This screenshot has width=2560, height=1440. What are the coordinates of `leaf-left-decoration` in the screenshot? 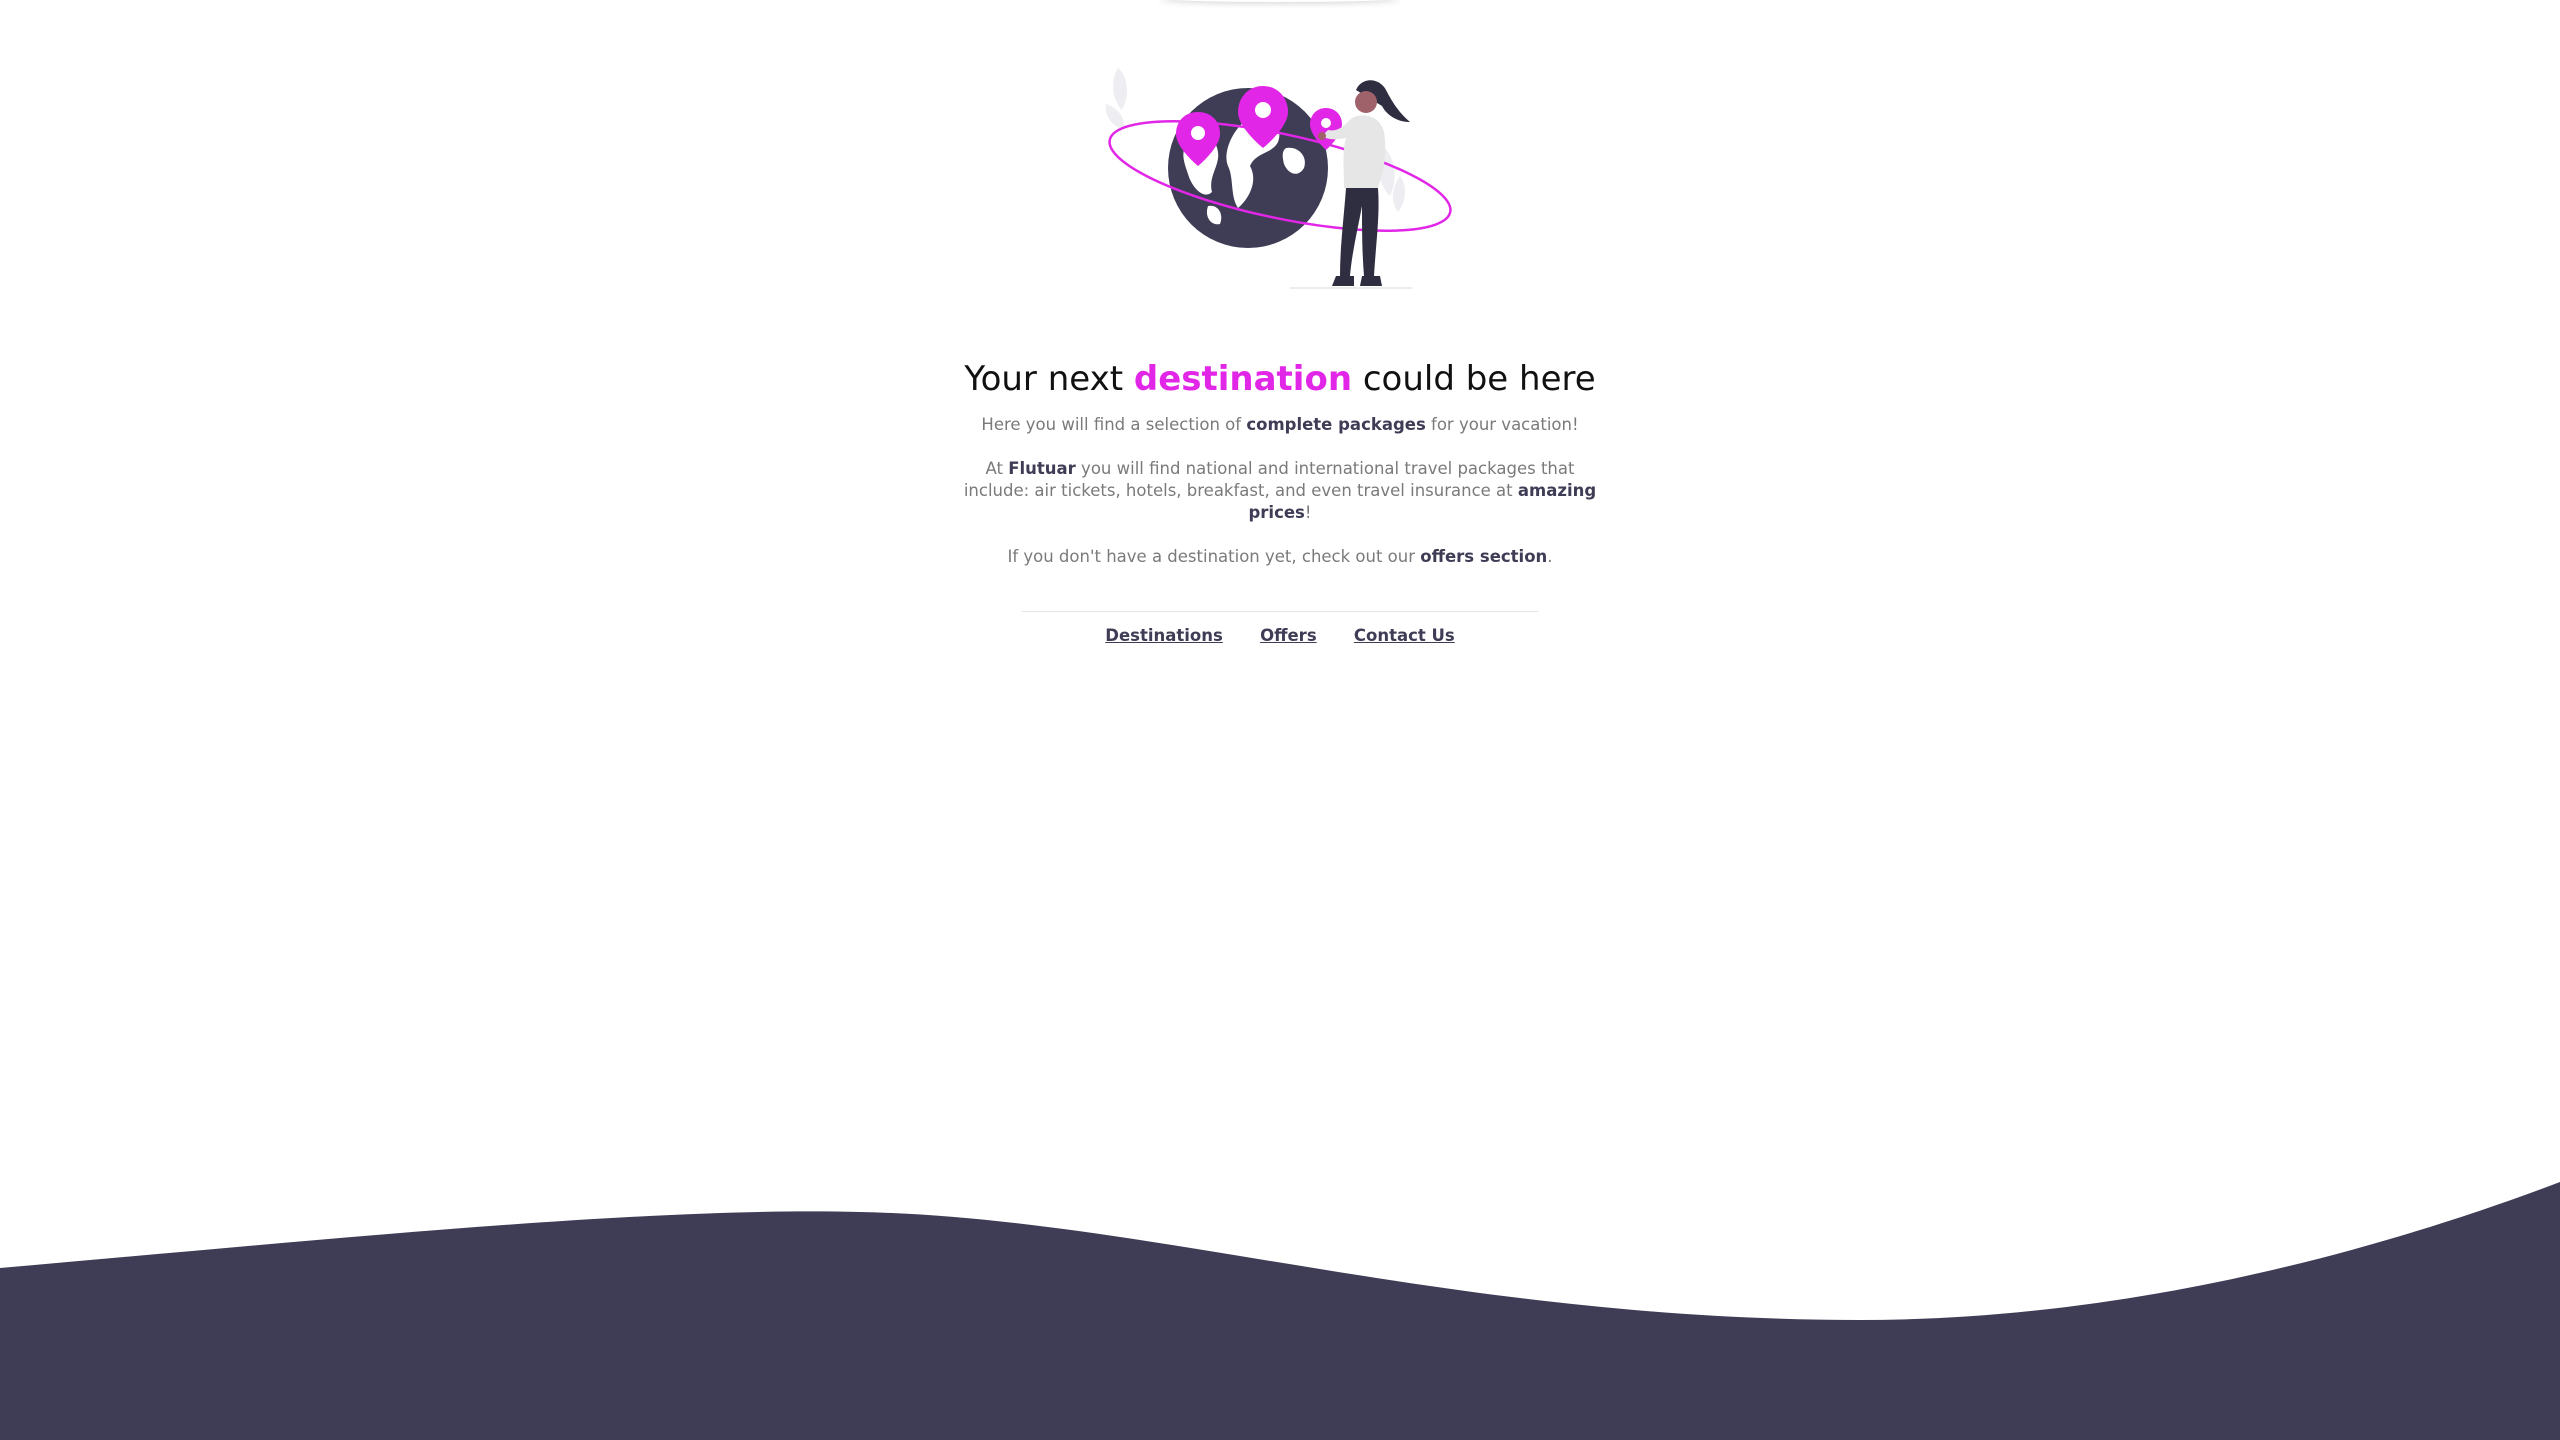 It's located at (1120, 89).